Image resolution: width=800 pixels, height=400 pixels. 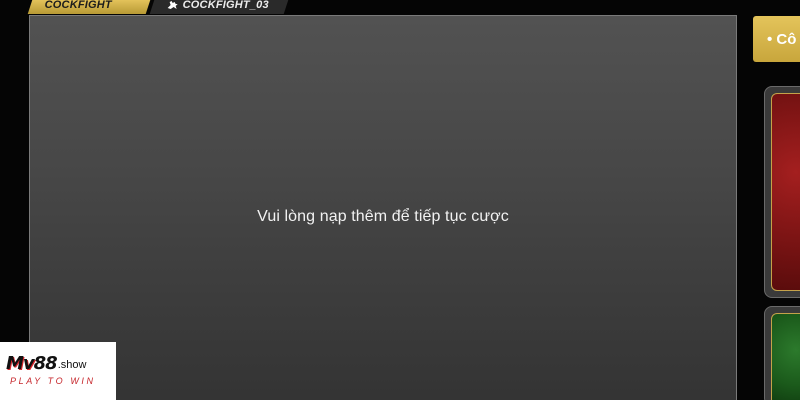 What do you see at coordinates (225, 5) in the screenshot?
I see `tab-cockfight-03-label: COCKFIGHT_03` at bounding box center [225, 5].